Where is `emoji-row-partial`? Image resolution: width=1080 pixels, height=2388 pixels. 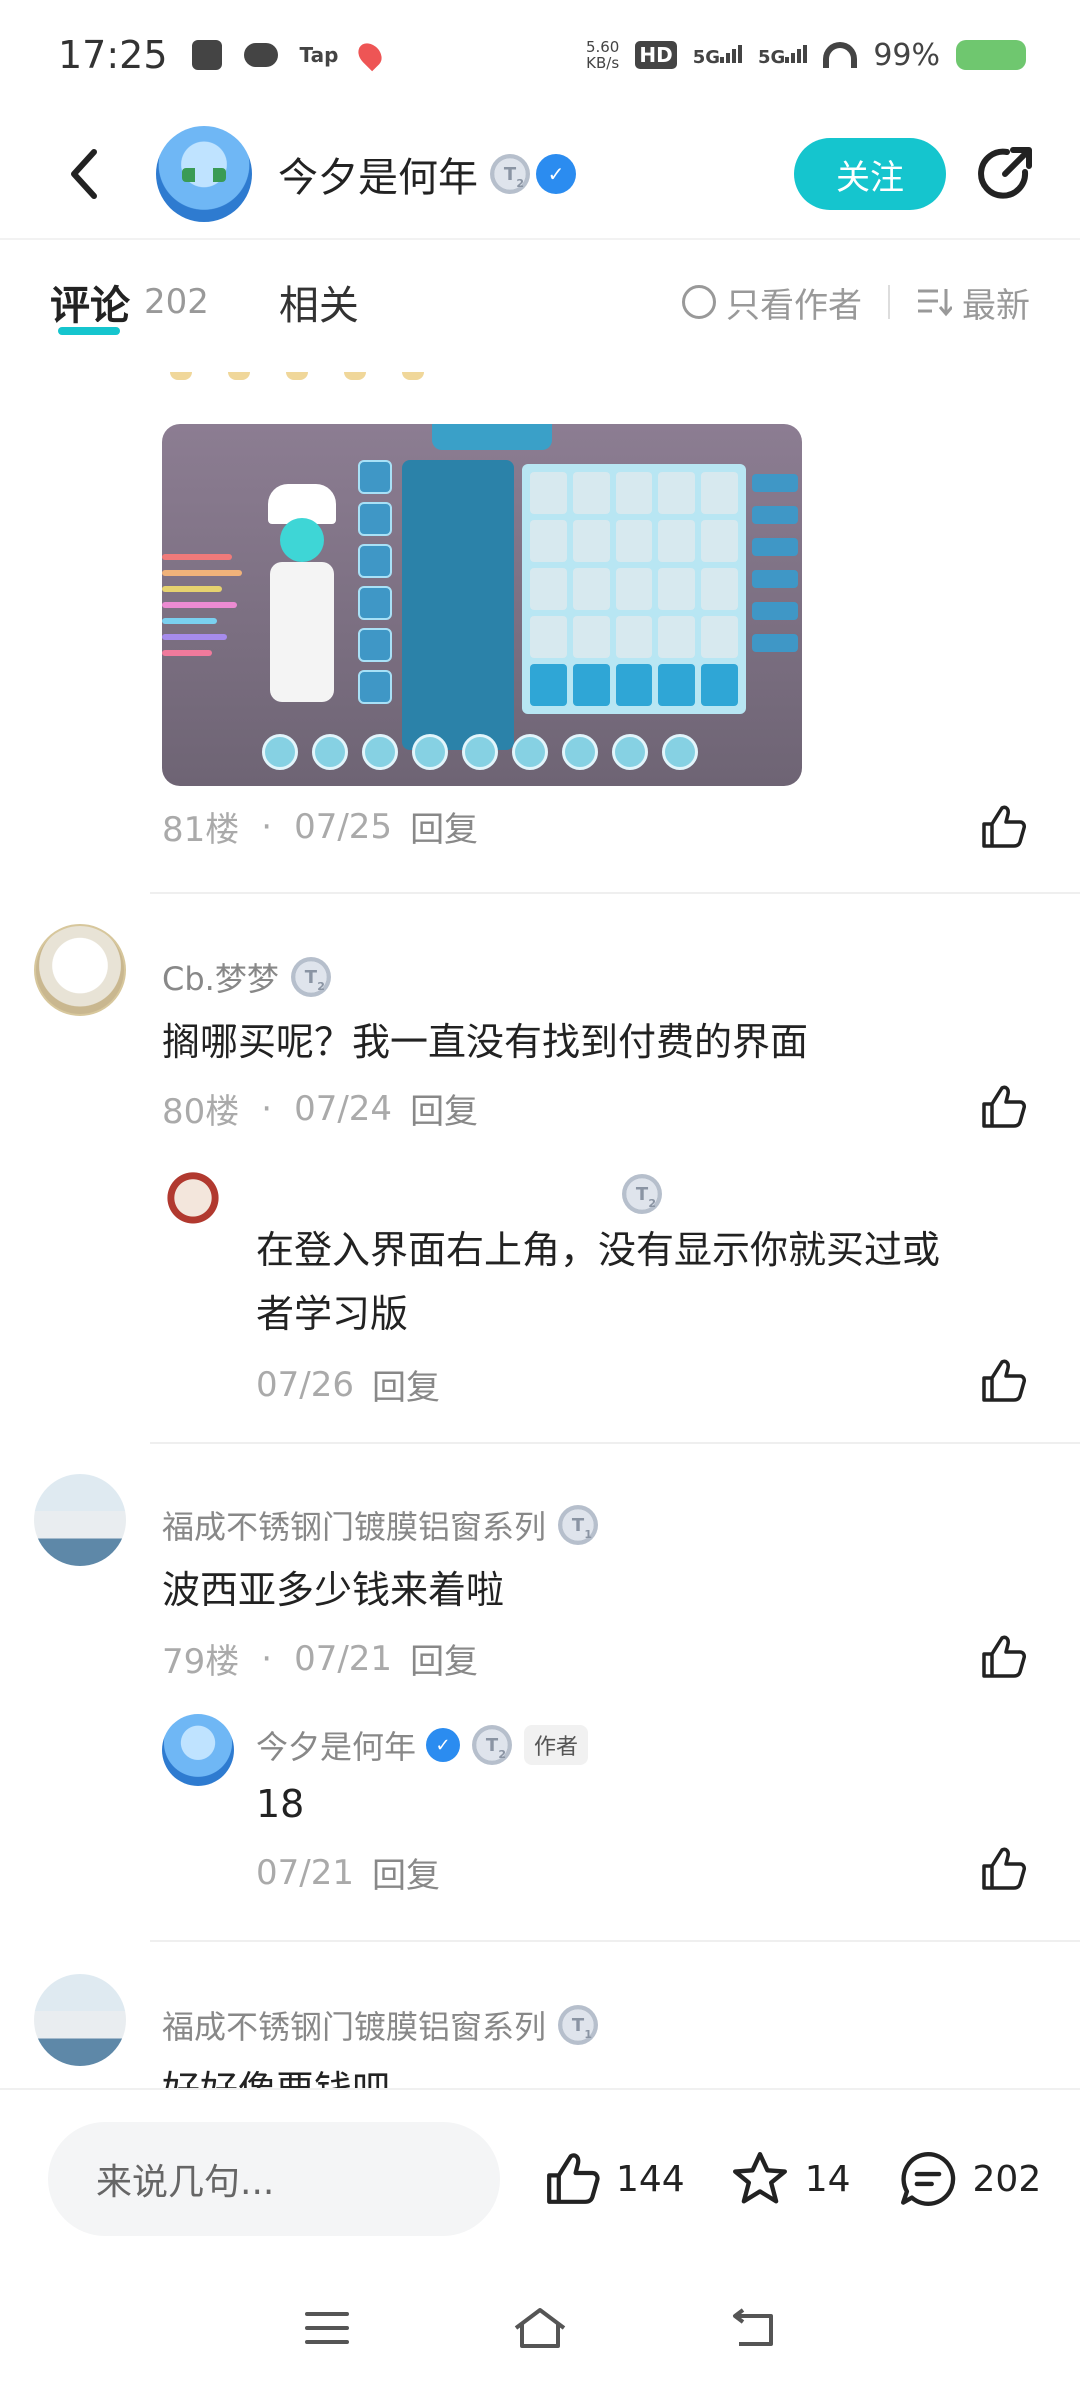 emoji-row-partial is located at coordinates (297, 376).